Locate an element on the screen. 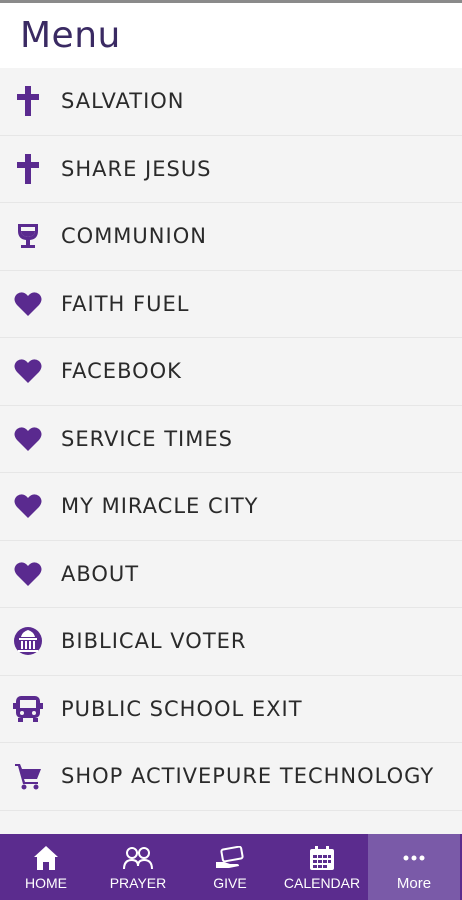 This screenshot has width=462, height=900. bottom-tab-bar: HOME PRAYER GIVE CALENDAR More is located at coordinates (231, 867).